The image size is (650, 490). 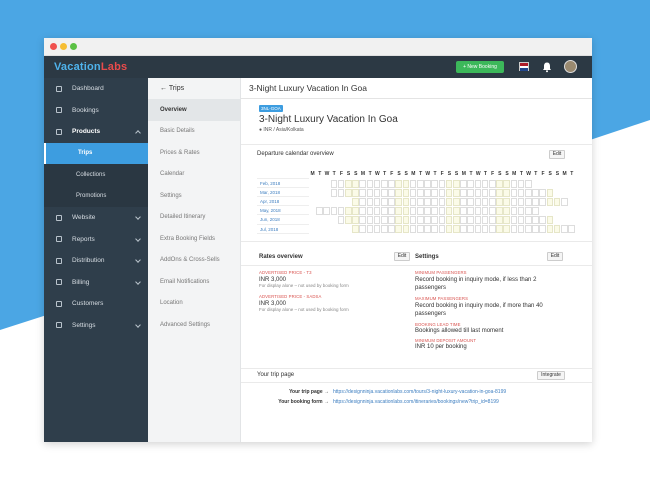 What do you see at coordinates (283, 202) in the screenshot?
I see `calendar-month-label: Apr, 2018` at bounding box center [283, 202].